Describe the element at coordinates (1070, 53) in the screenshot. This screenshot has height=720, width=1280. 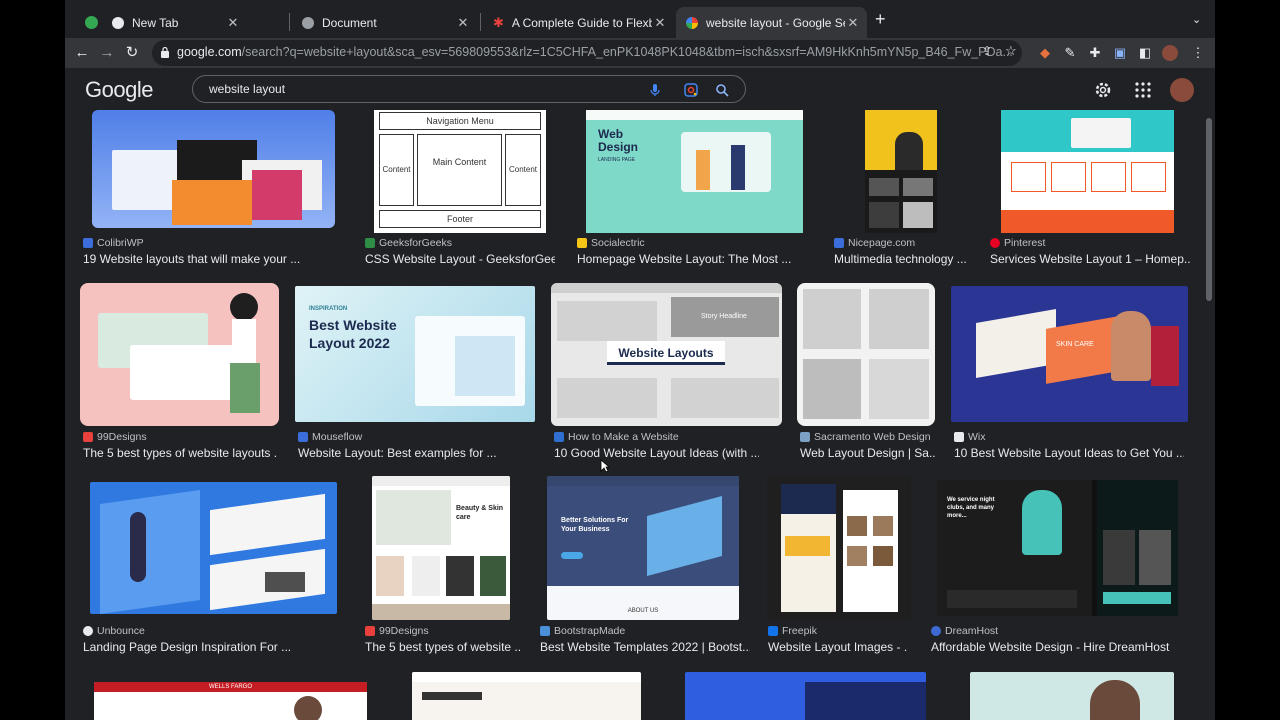
I see `pen-extension-icon: ✎` at that location.